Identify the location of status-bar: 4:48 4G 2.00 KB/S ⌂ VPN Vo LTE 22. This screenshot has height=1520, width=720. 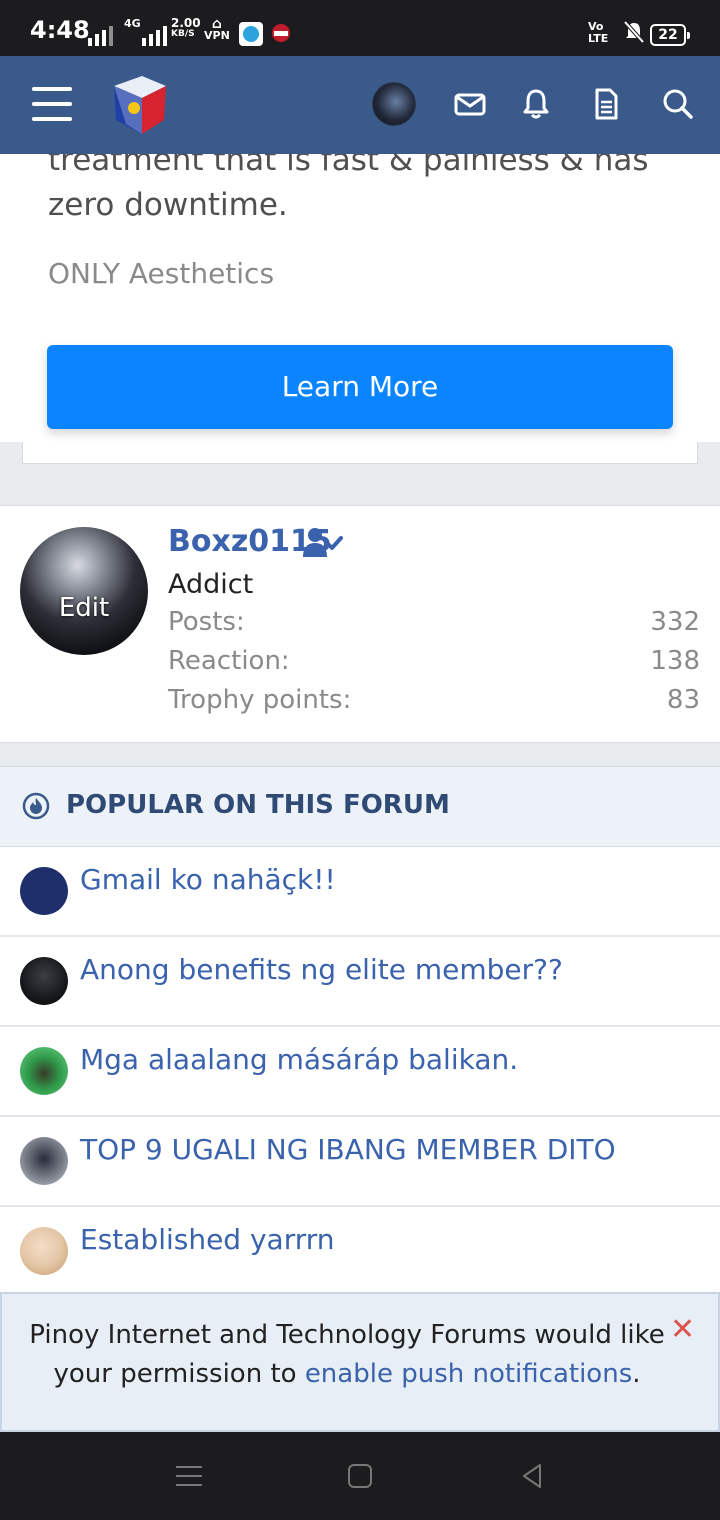
(360, 28).